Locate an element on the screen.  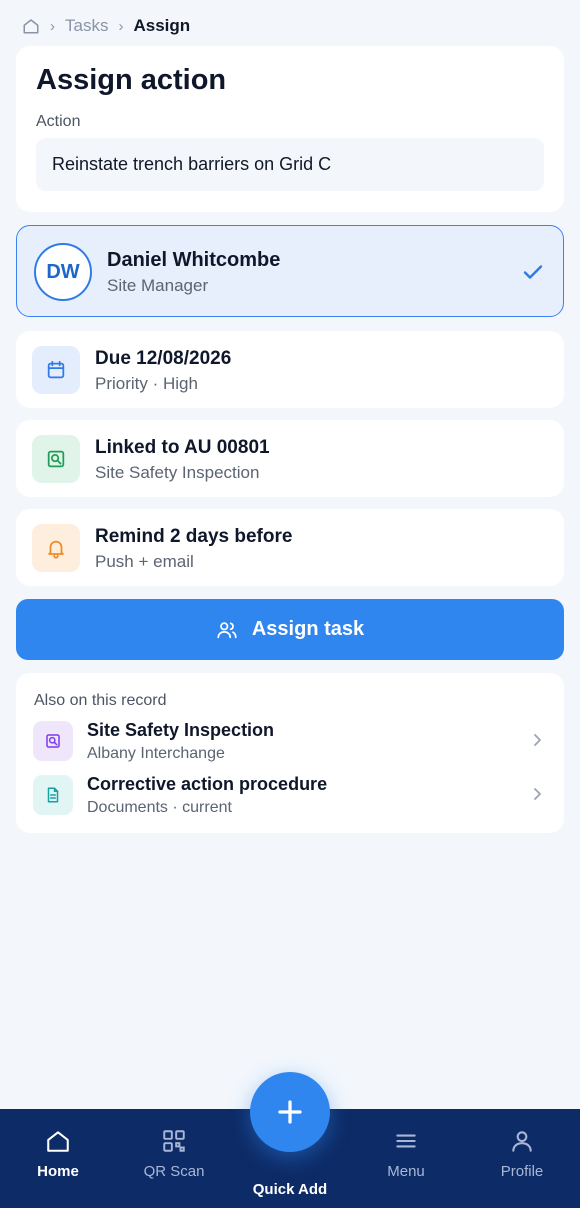
assignee-role: Site Manager is located at coordinates (158, 285).